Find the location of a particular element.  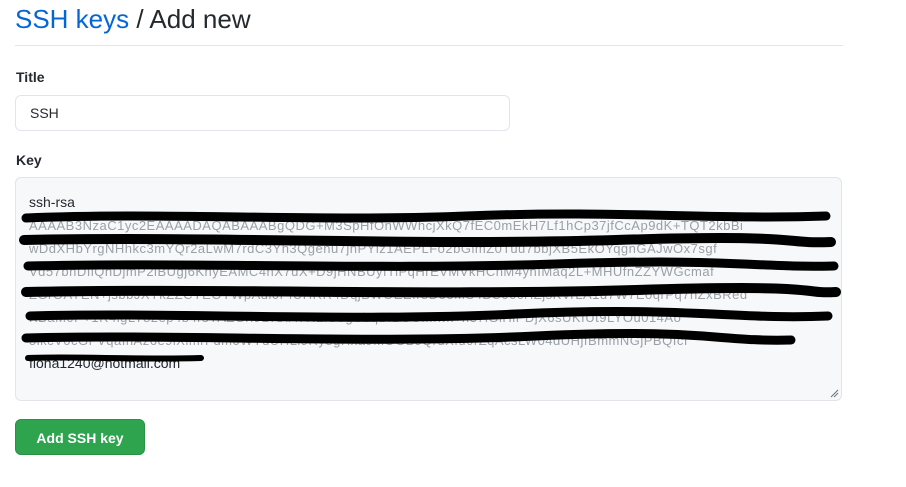

add-ssh-key-button: Add SSH key is located at coordinates (80, 437).